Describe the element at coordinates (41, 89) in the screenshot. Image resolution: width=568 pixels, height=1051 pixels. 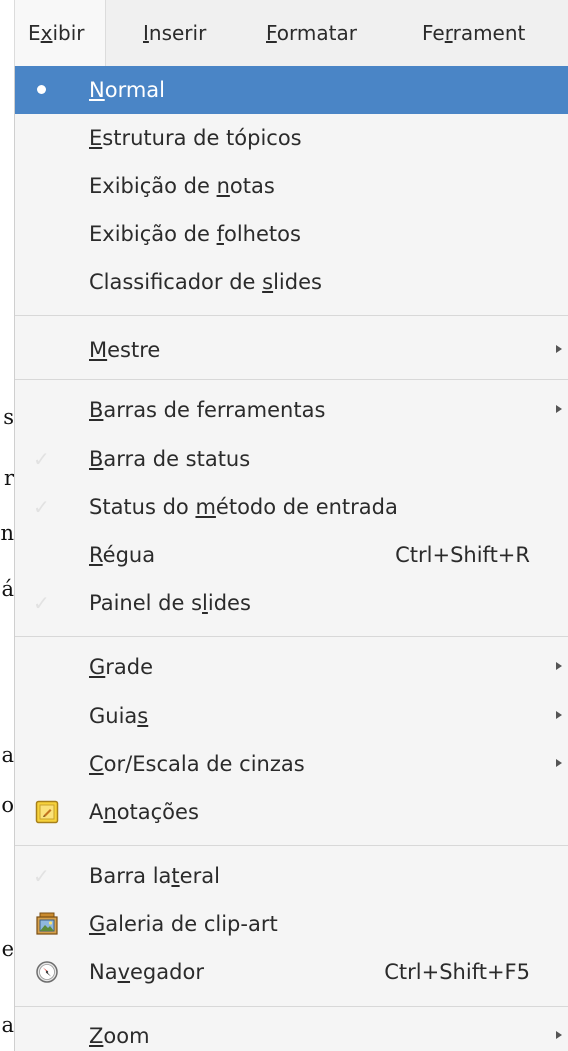
I see `radio-bullet-icon` at that location.